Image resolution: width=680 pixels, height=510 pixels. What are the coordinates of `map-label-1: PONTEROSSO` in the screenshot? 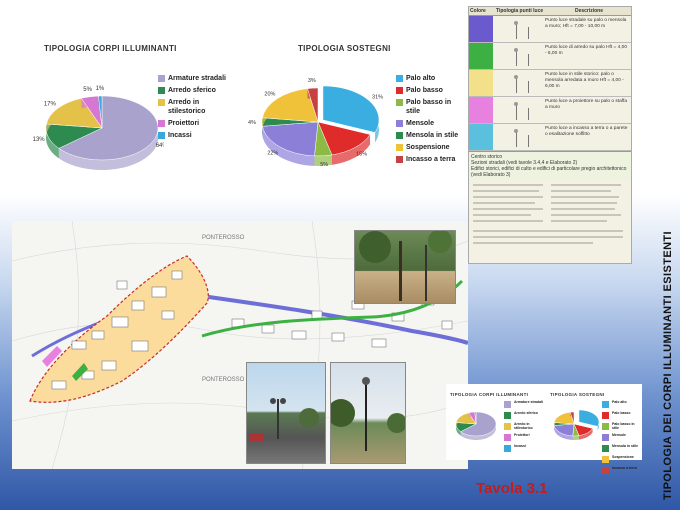 It's located at (223, 238).